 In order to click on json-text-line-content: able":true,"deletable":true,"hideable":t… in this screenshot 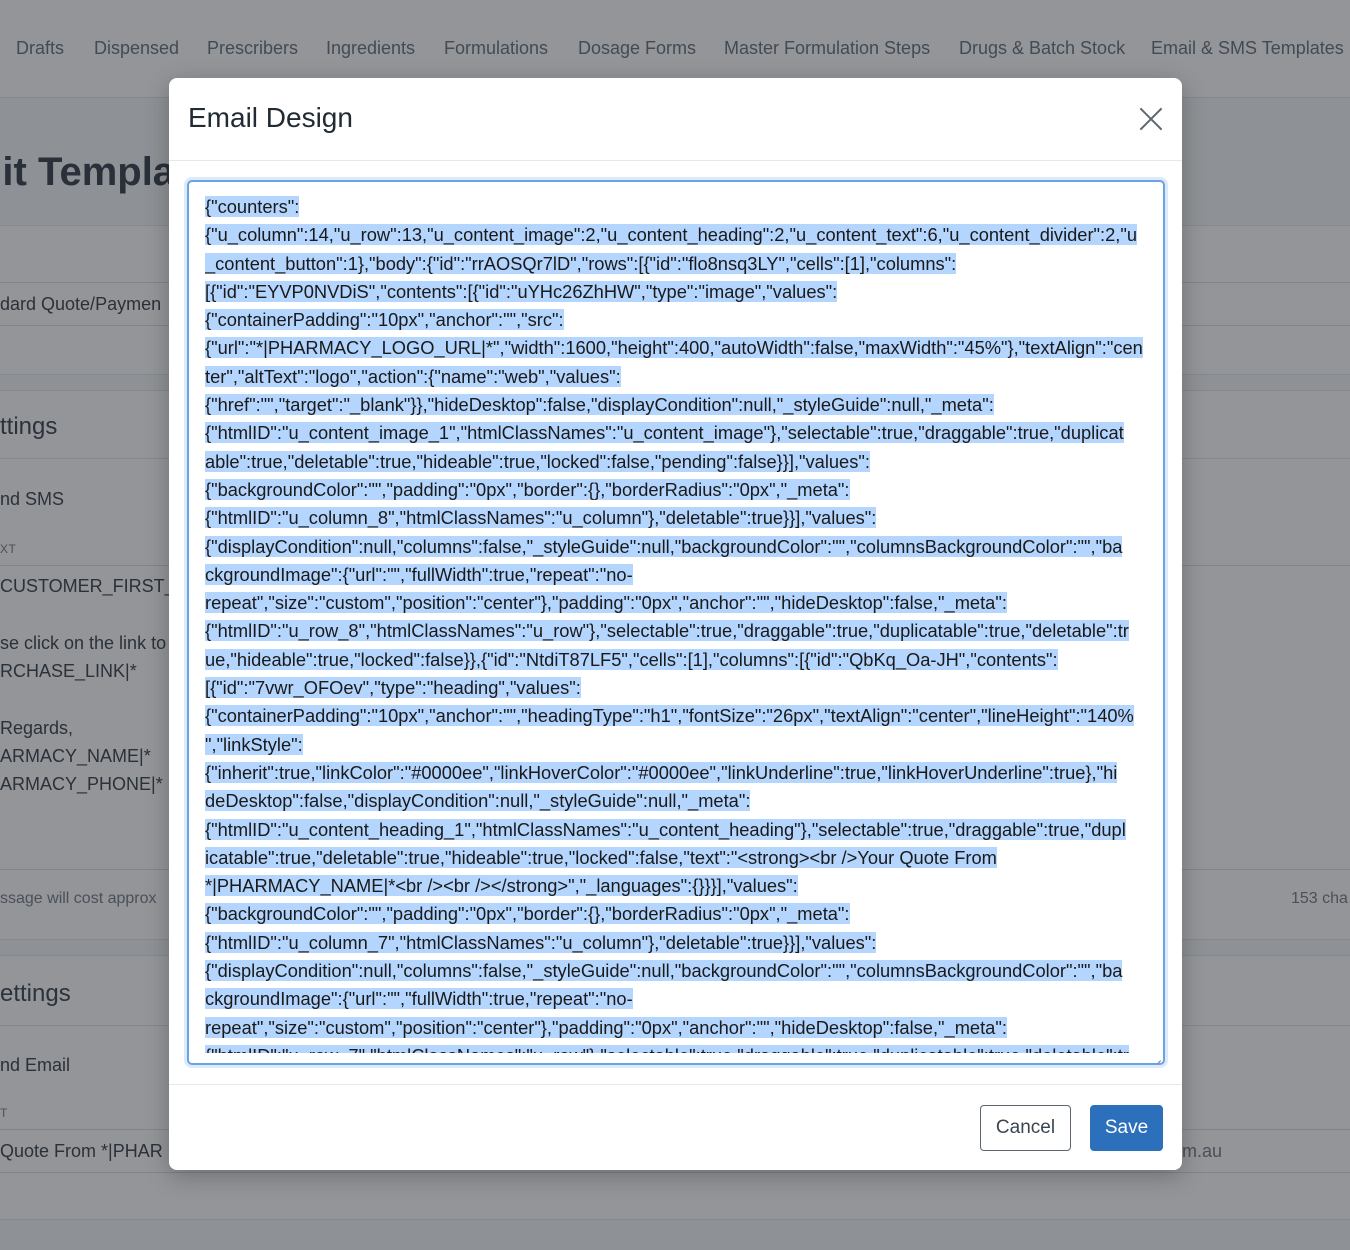, I will do `click(537, 461)`.